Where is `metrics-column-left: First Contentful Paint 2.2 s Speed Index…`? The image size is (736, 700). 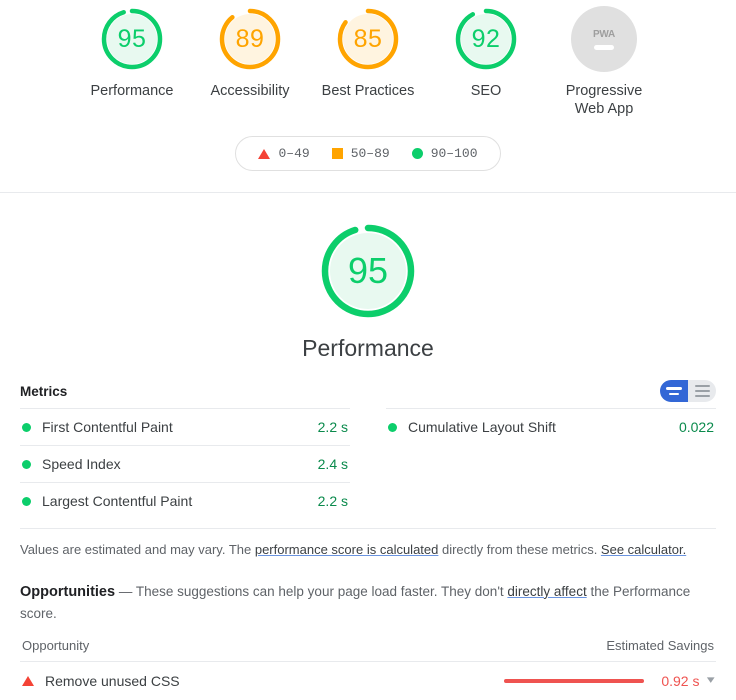
metrics-column-left: First Contentful Paint 2.2 s Speed Index… is located at coordinates (194, 463).